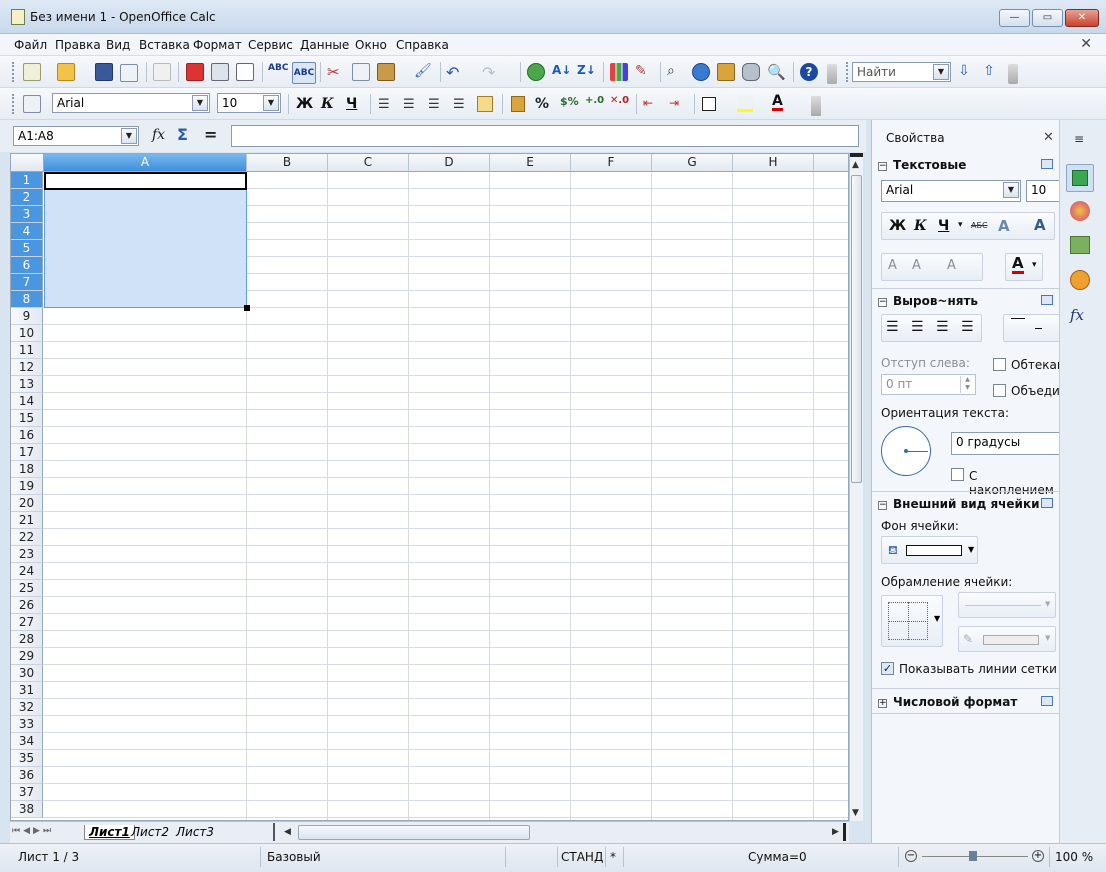  I want to click on text-section-header: − Текстовые, so click(922, 165).